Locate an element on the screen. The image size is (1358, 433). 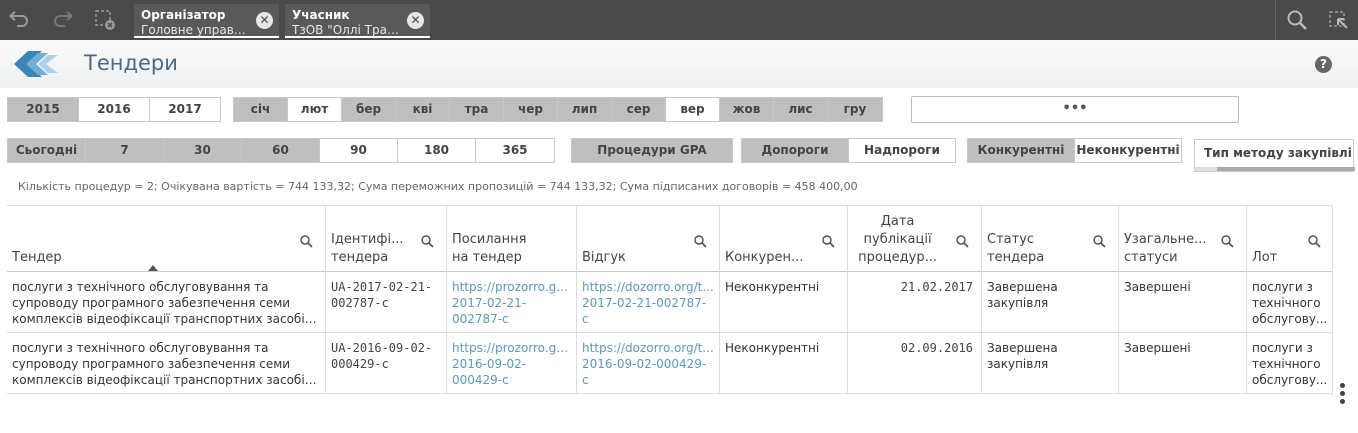
period-365-button: 365 is located at coordinates (515, 150).